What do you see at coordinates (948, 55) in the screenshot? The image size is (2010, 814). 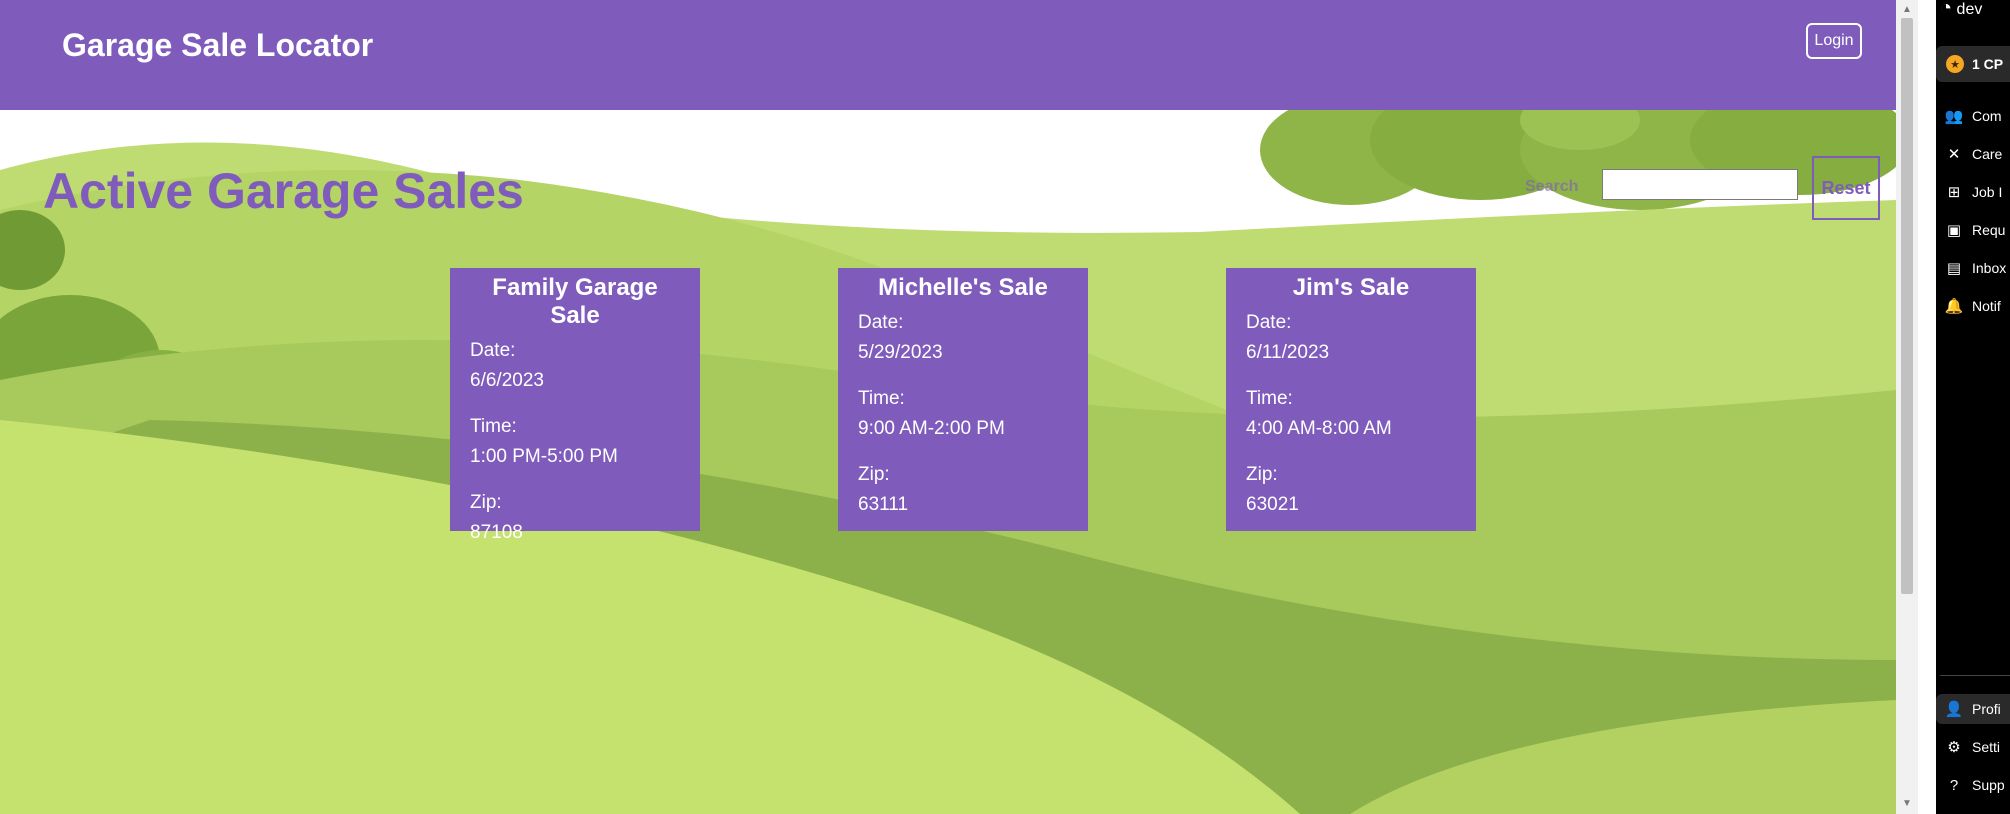 I see `top-navbar: Garage Sale Locator Login` at bounding box center [948, 55].